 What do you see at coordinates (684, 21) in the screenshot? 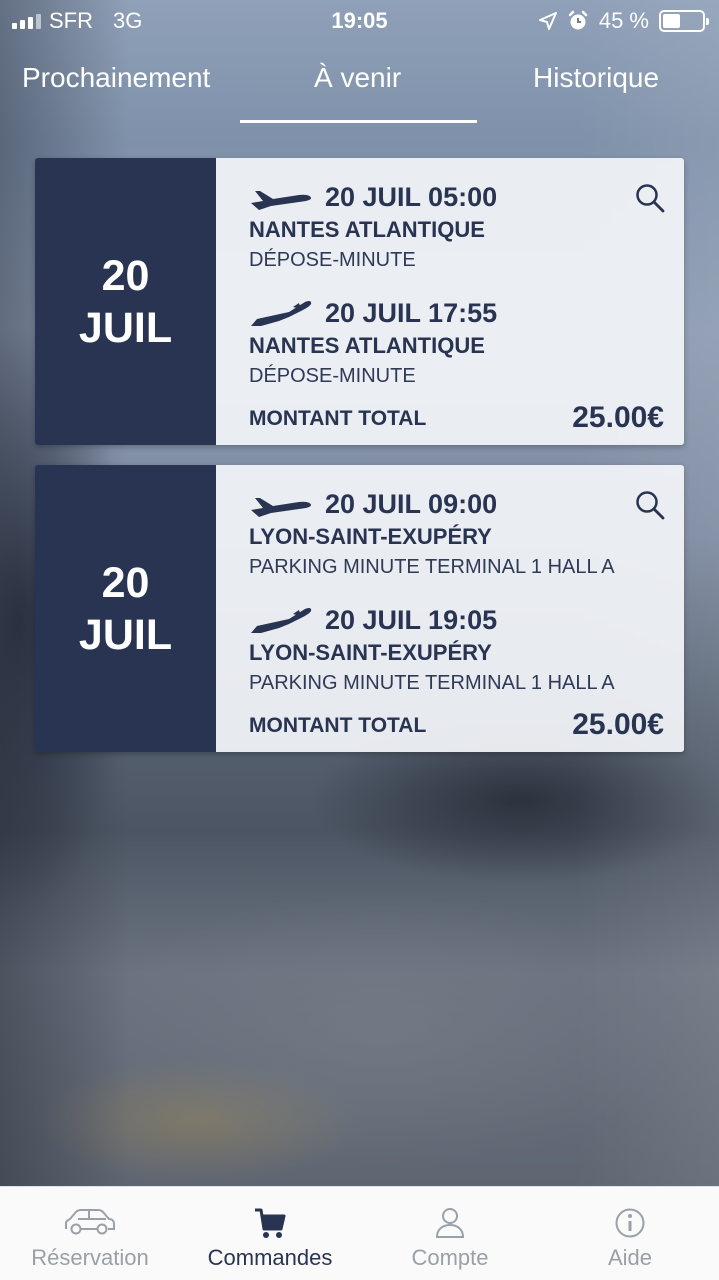
I see `battery-icon` at bounding box center [684, 21].